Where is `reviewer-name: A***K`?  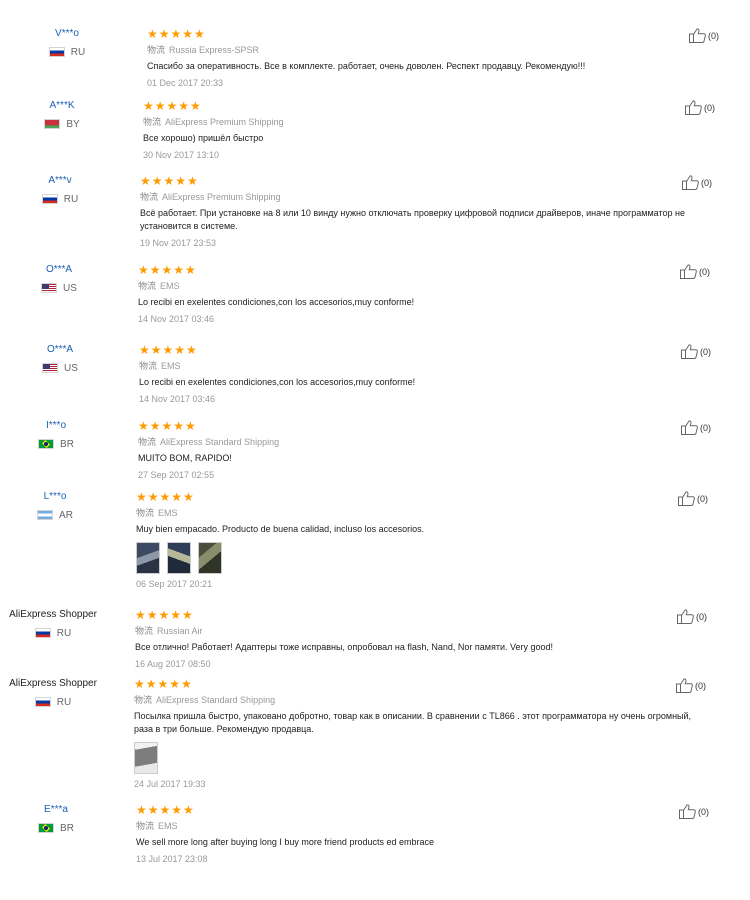 reviewer-name: A***K is located at coordinates (63, 106).